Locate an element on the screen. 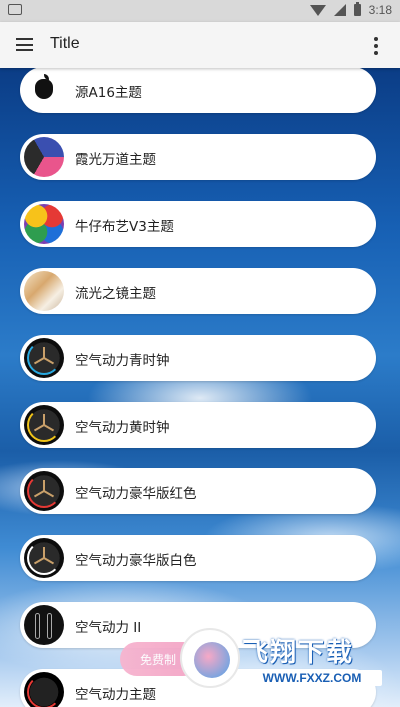  color-dots-thumbnail-icon is located at coordinates (44, 224).